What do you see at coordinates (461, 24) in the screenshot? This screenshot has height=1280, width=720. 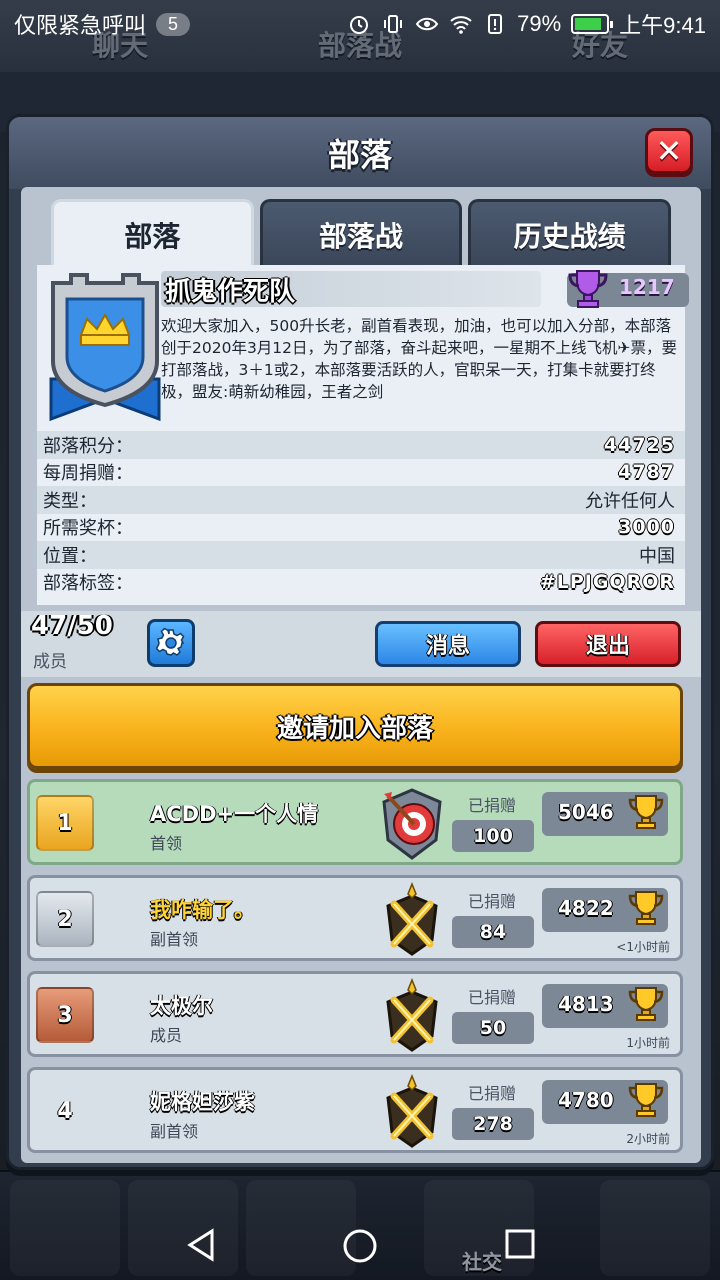 I see `wifi-icon` at bounding box center [461, 24].